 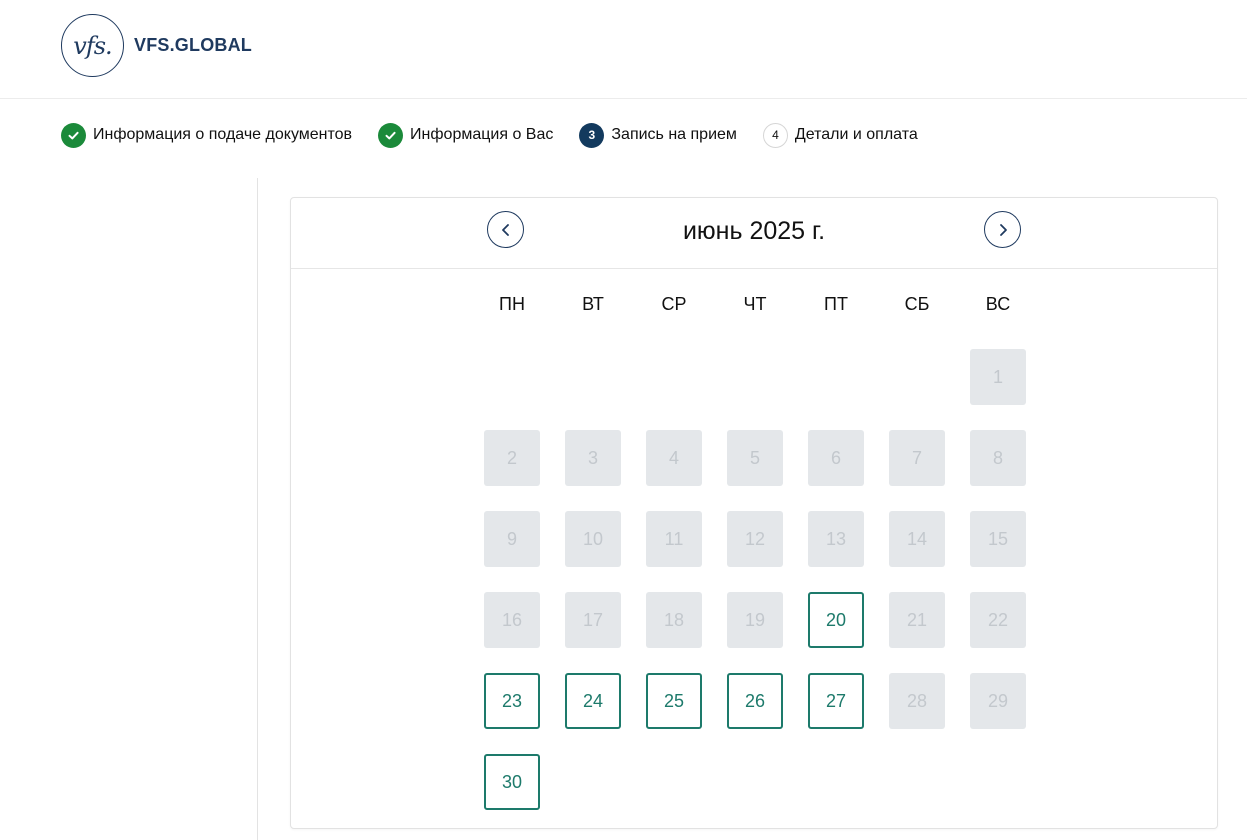 I want to click on step-3: 3 Запись на прием, so click(x=658, y=135).